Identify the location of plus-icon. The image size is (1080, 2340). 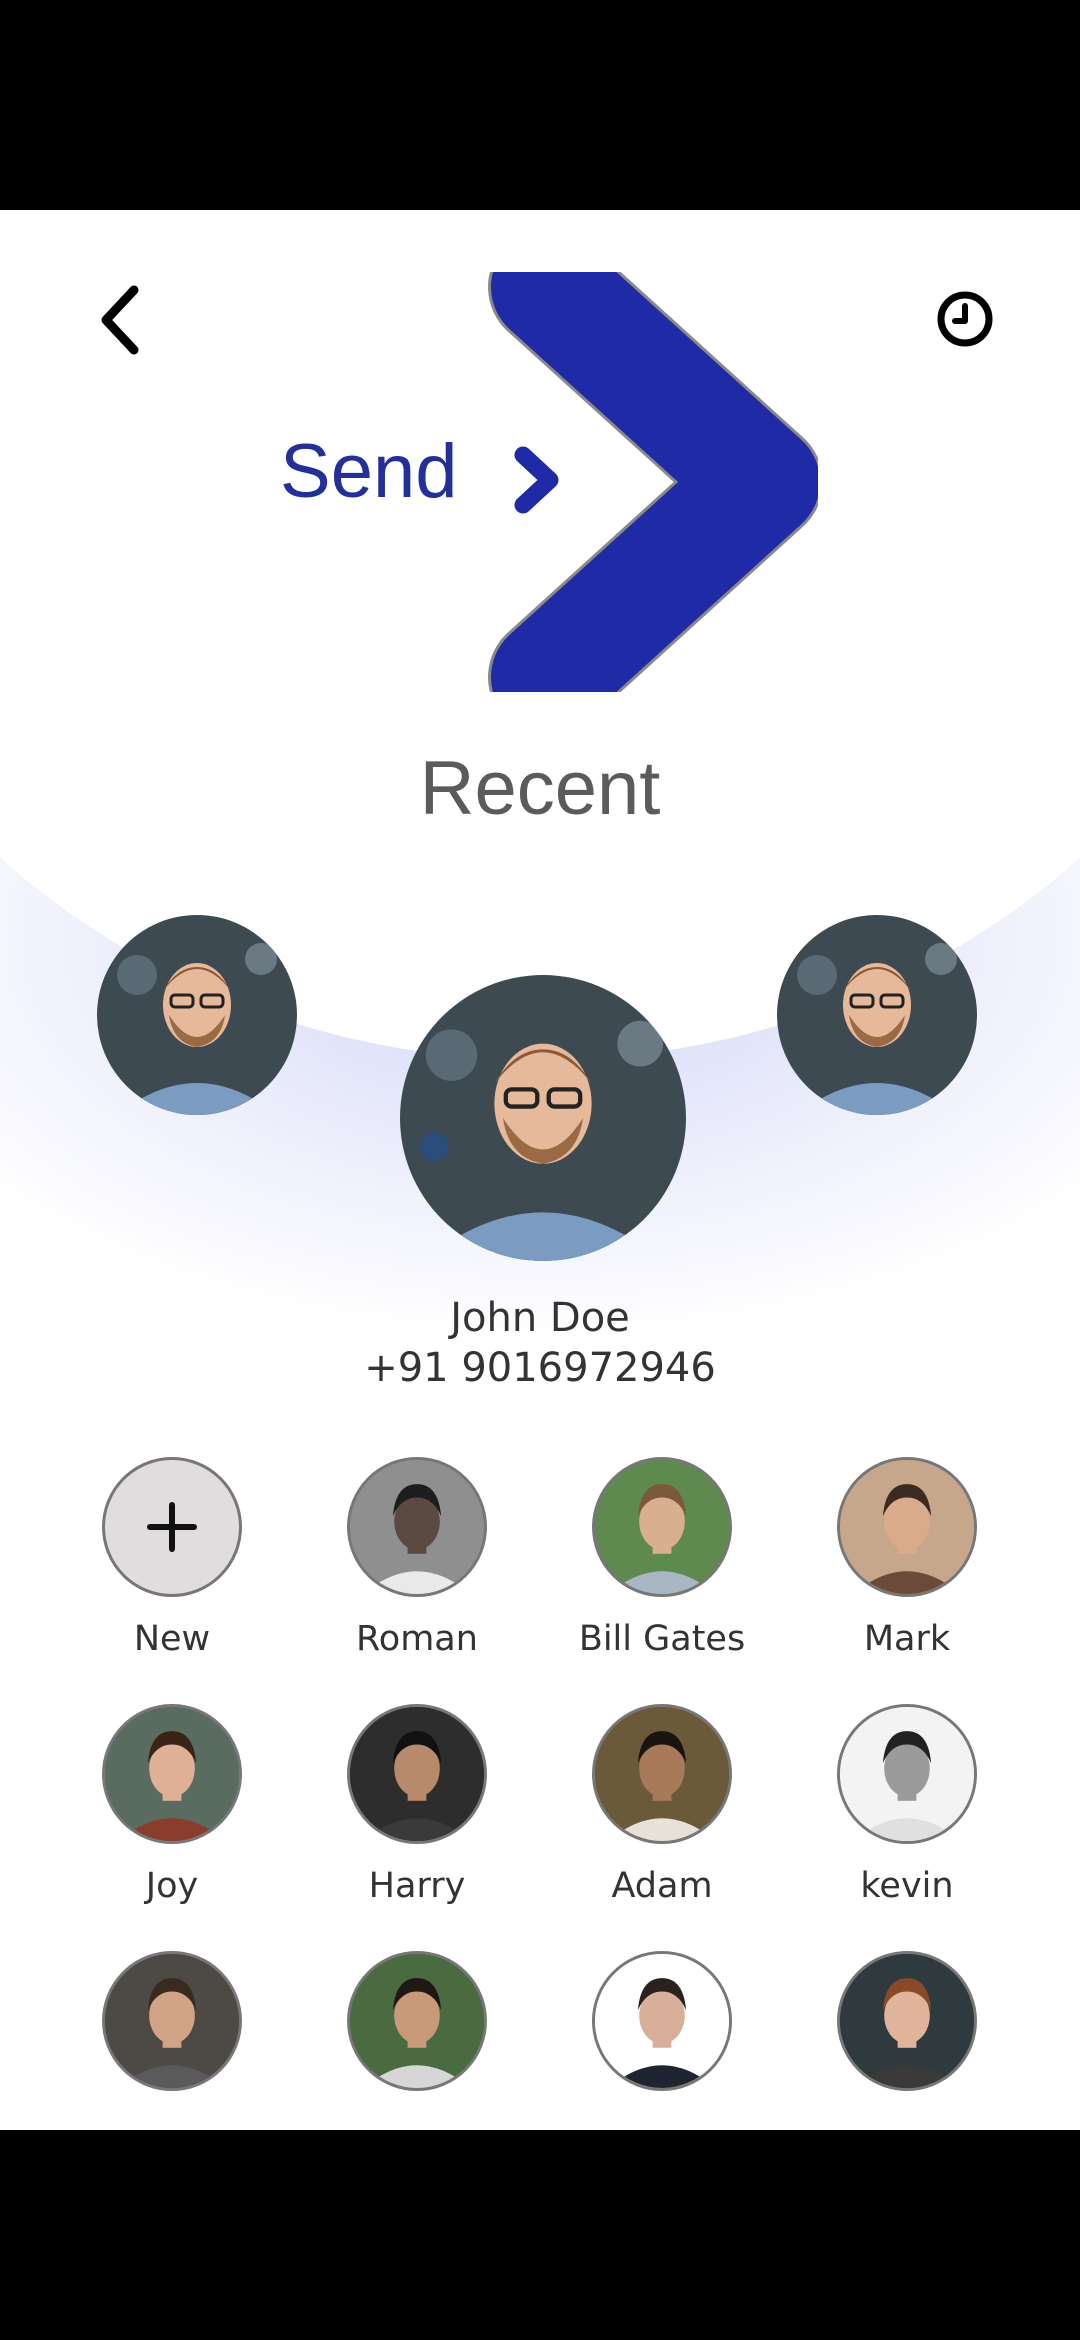
(172, 1527).